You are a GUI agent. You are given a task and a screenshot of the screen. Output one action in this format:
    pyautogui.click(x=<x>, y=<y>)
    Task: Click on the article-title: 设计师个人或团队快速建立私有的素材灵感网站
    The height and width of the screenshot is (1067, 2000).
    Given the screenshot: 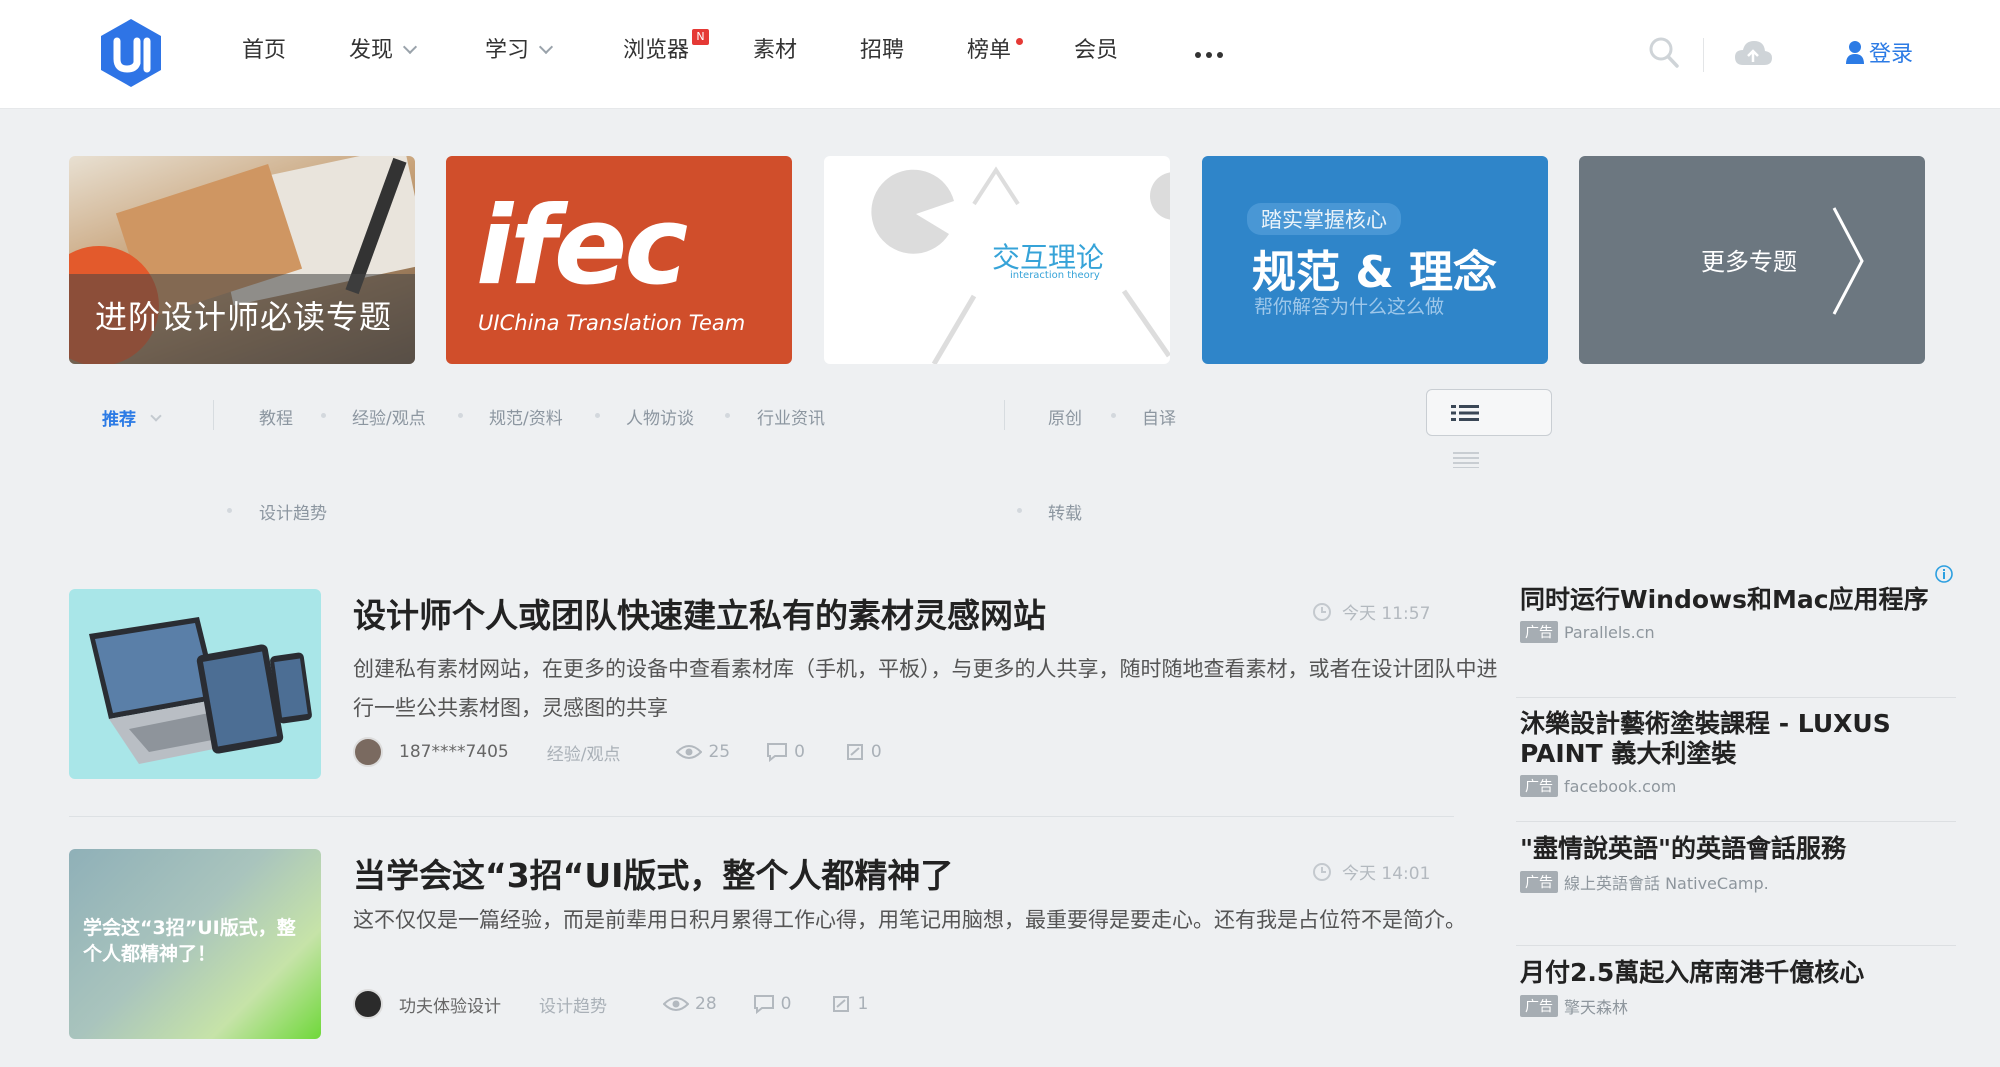 What is the action you would take?
    pyautogui.click(x=699, y=613)
    